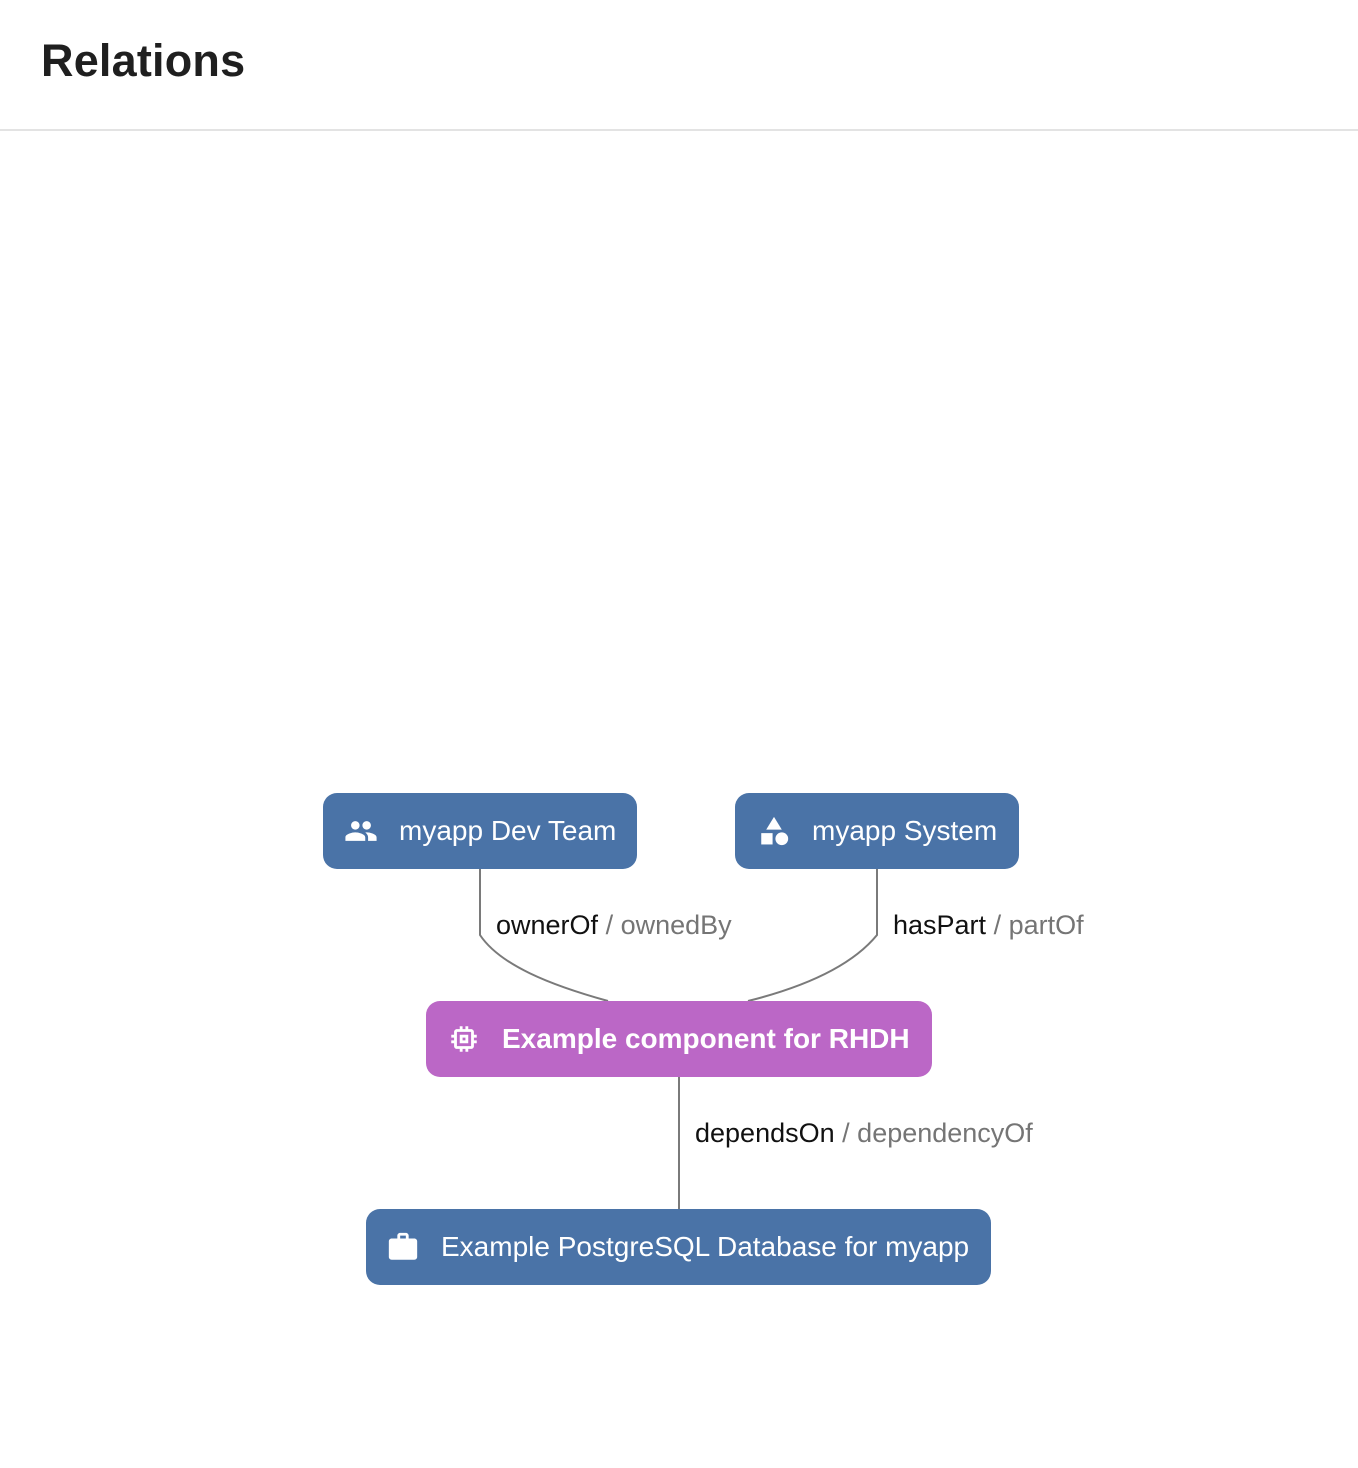 The image size is (1358, 1468). I want to click on edge-label-primary: ownerOf, so click(547, 925).